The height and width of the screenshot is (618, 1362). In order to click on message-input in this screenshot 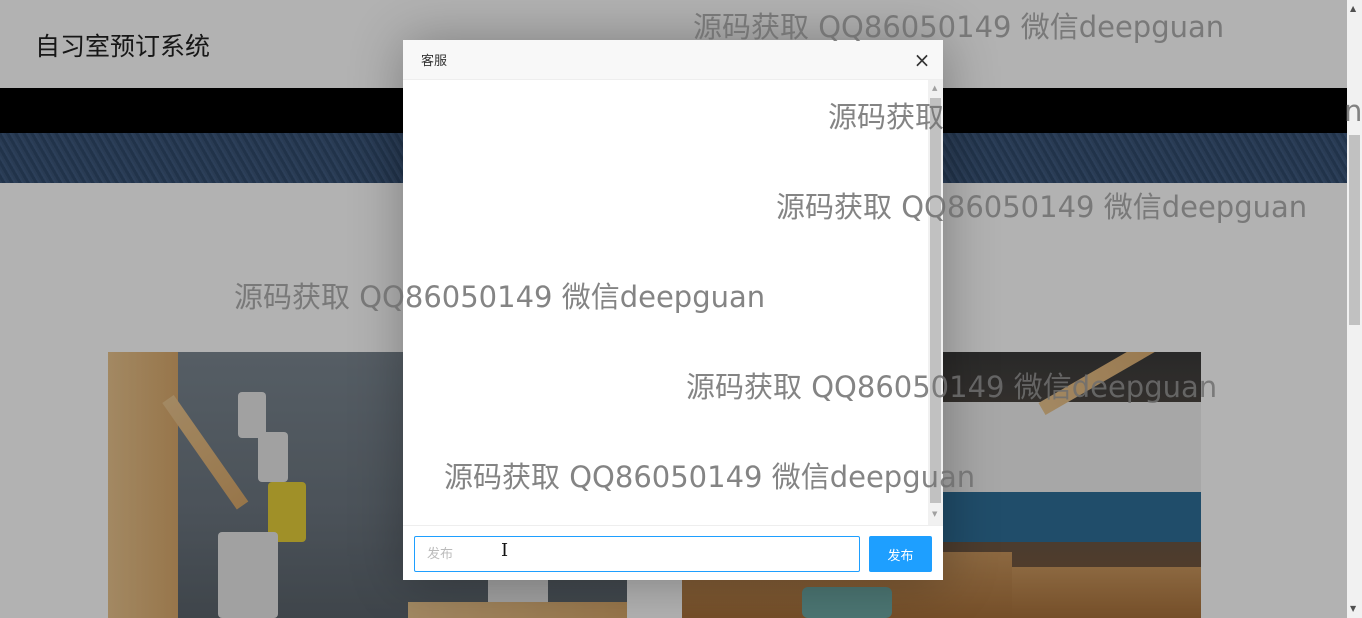, I will do `click(637, 554)`.